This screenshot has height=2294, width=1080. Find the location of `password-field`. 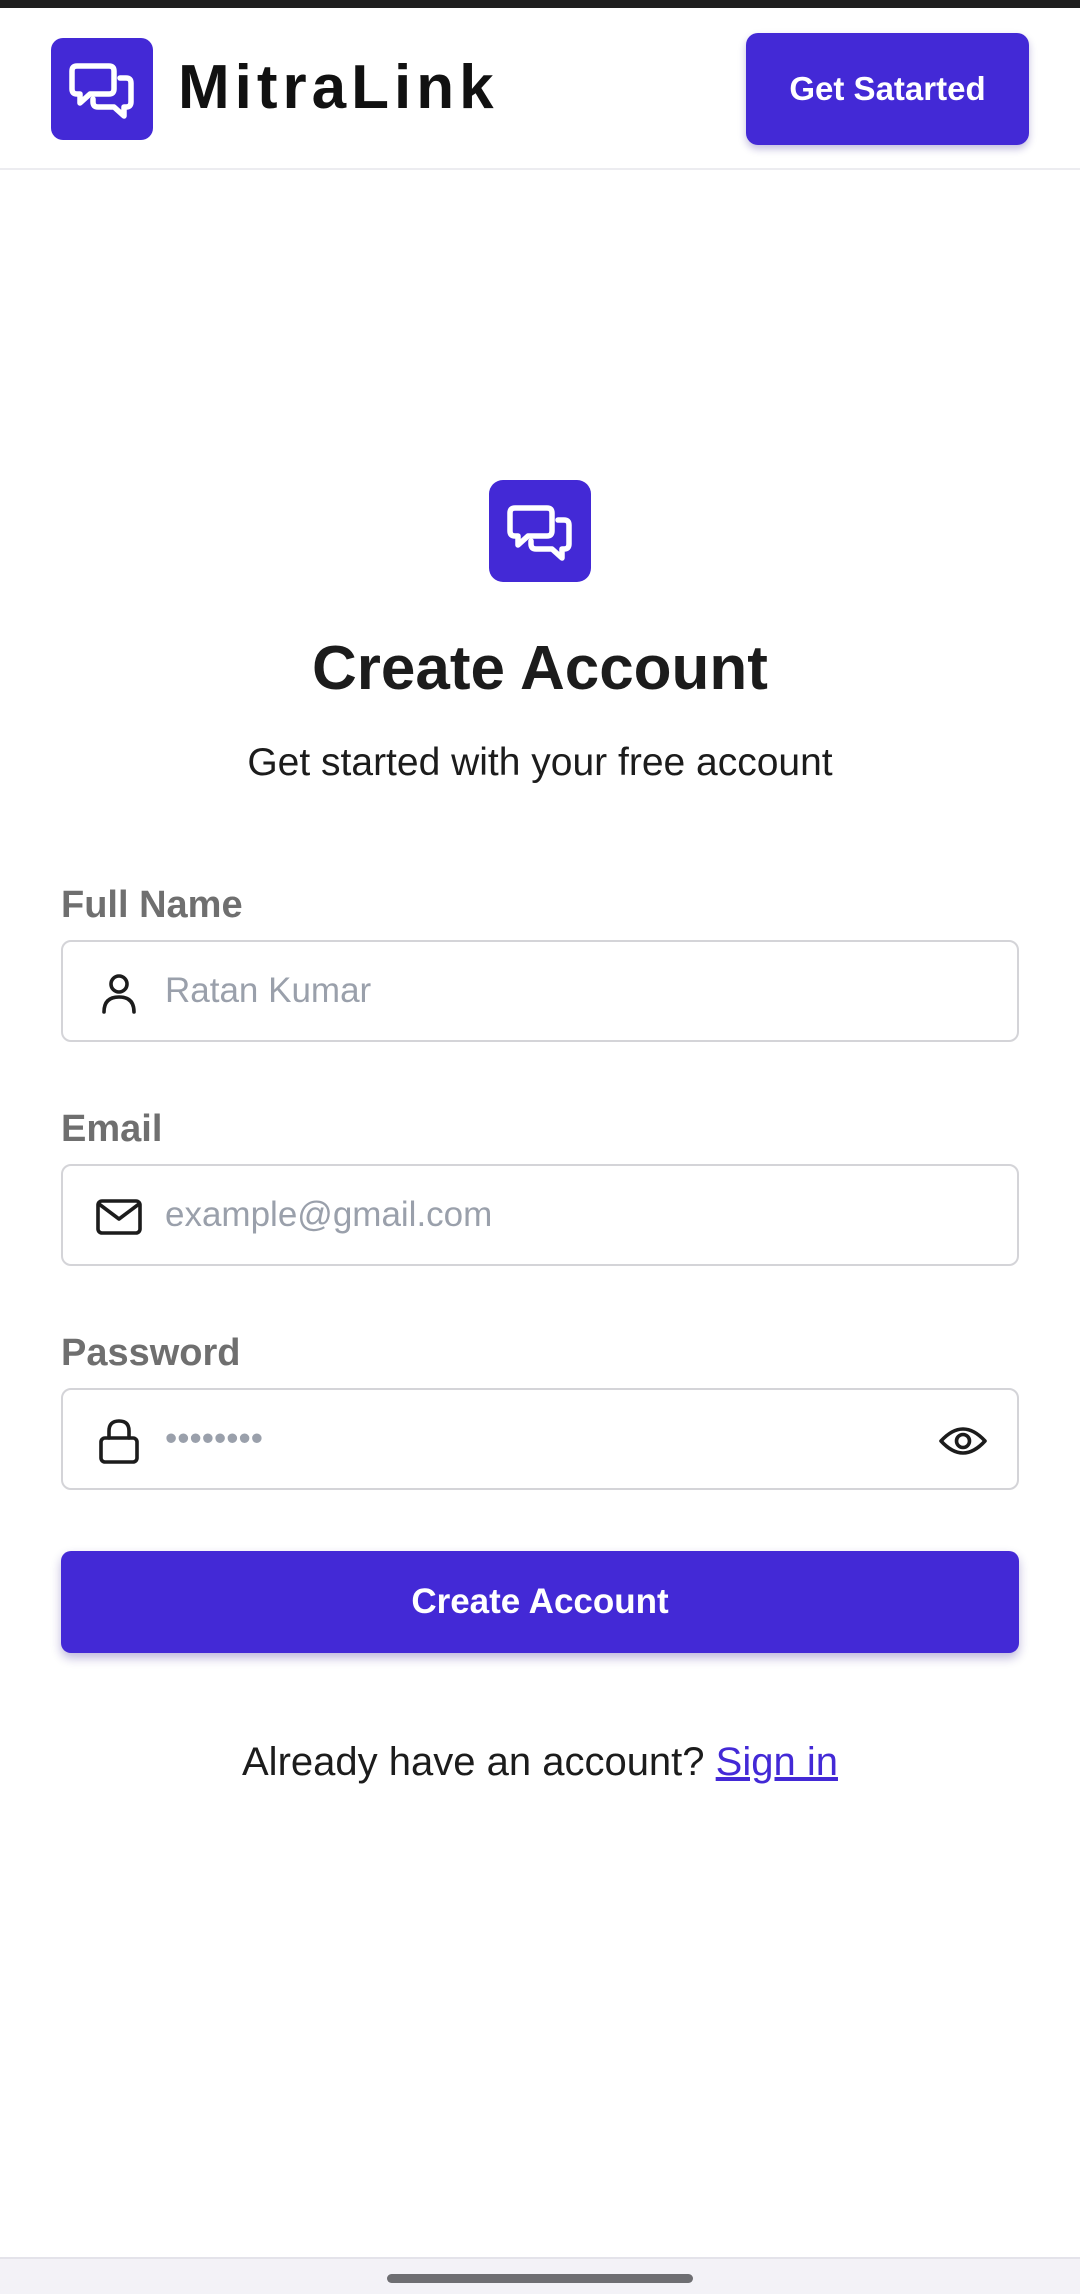

password-field is located at coordinates (540, 1439).